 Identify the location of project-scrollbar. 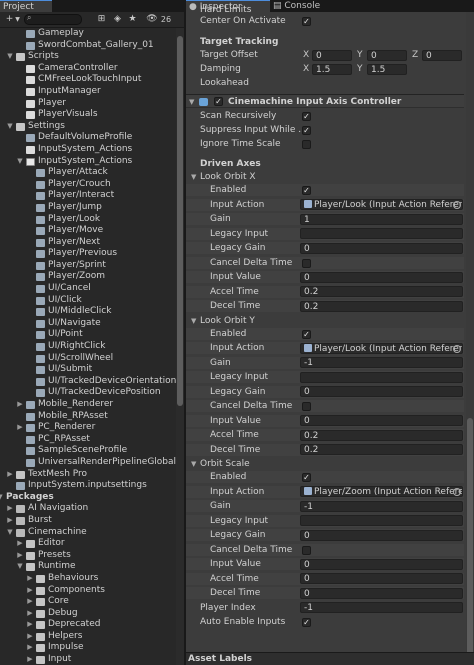
(180, 346).